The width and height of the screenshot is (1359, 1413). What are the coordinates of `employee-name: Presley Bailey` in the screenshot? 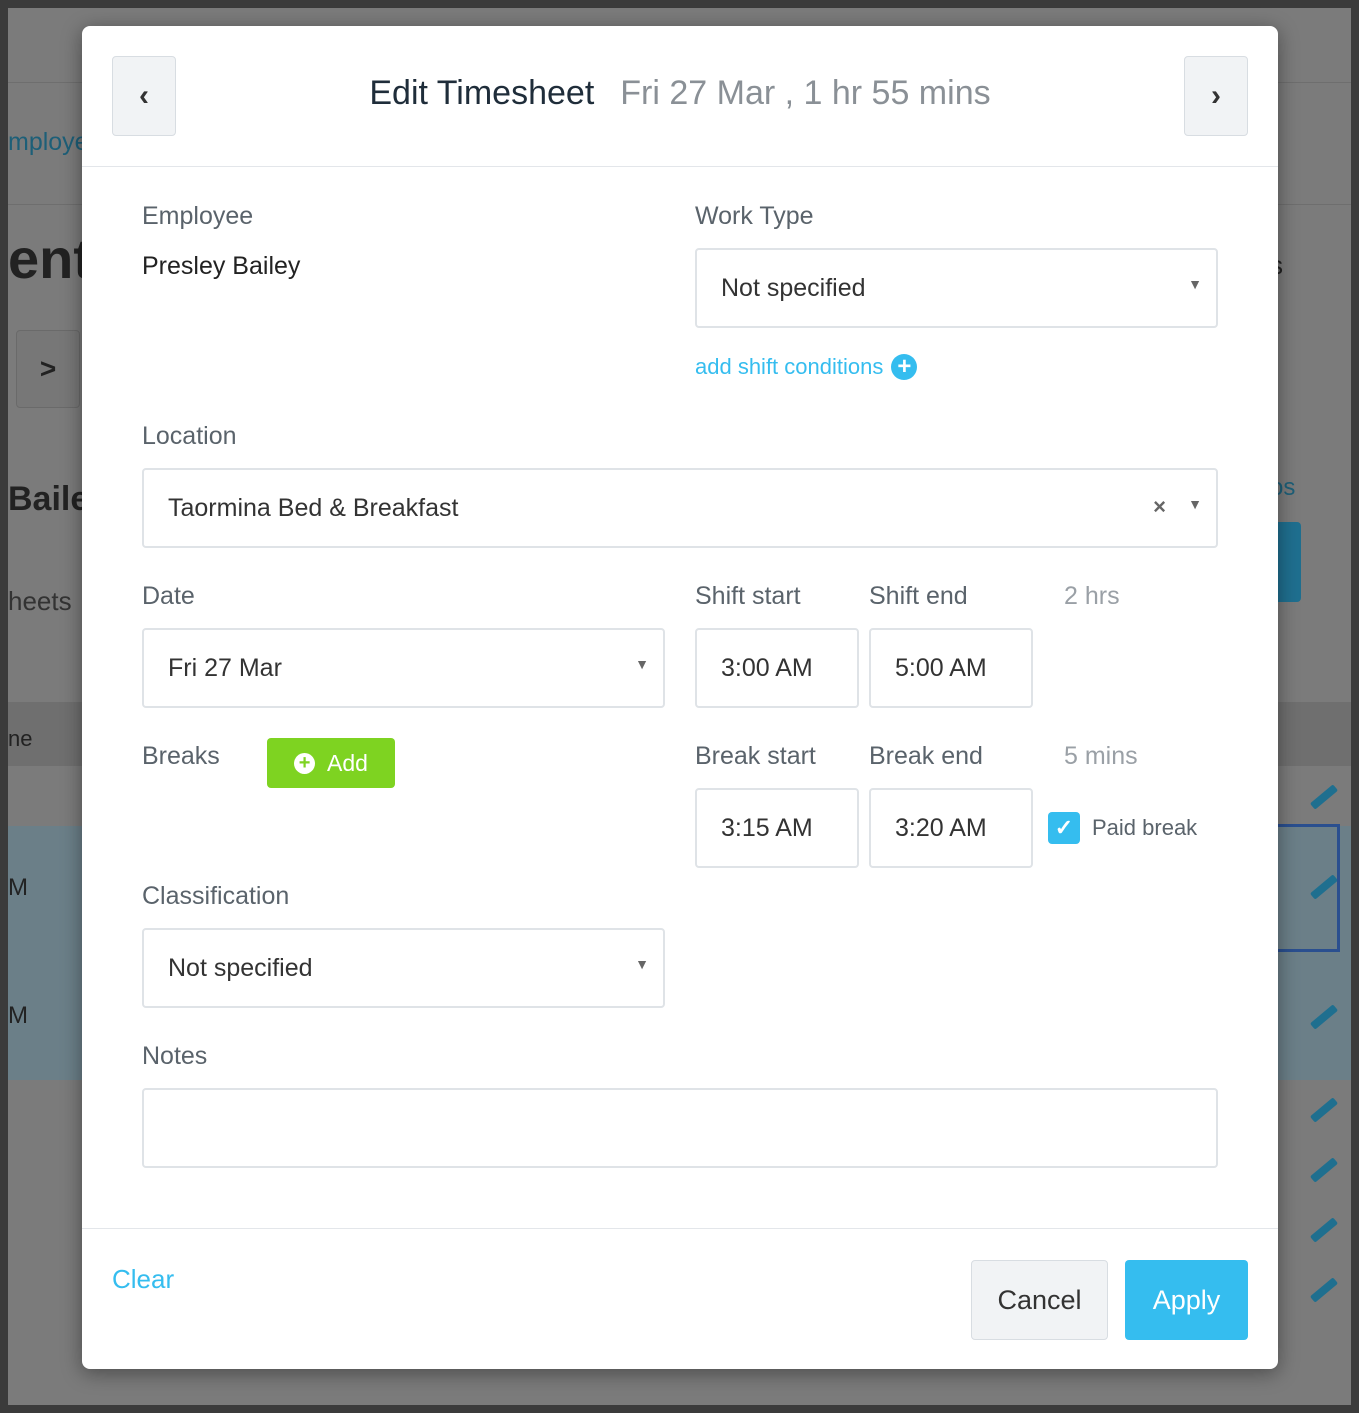 It's located at (221, 266).